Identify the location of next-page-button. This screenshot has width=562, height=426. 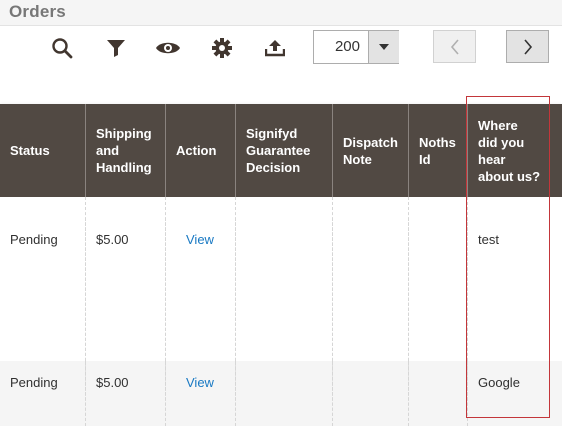
(527, 46).